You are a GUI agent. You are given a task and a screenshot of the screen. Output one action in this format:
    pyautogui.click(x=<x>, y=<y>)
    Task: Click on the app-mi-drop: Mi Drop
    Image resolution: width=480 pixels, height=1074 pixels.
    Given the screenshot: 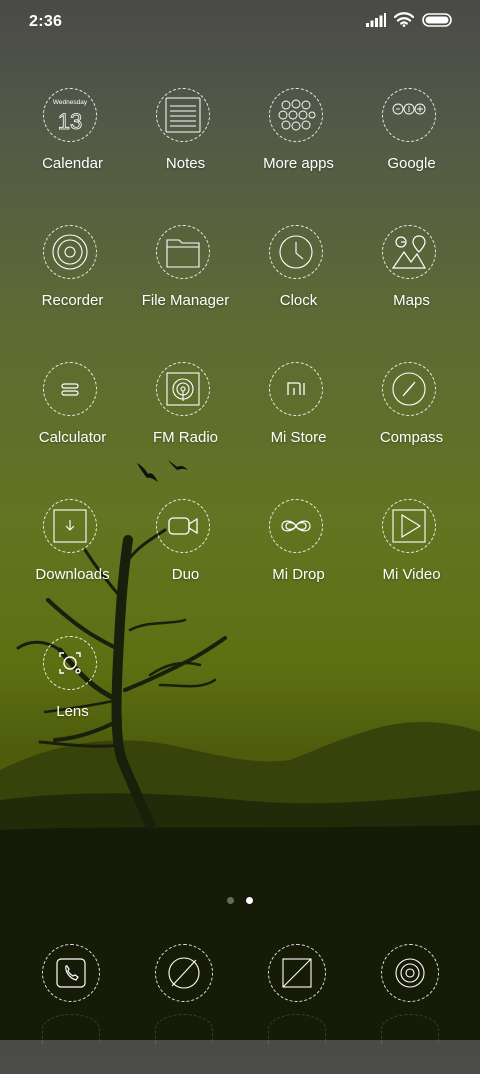 What is the action you would take?
    pyautogui.click(x=298, y=564)
    